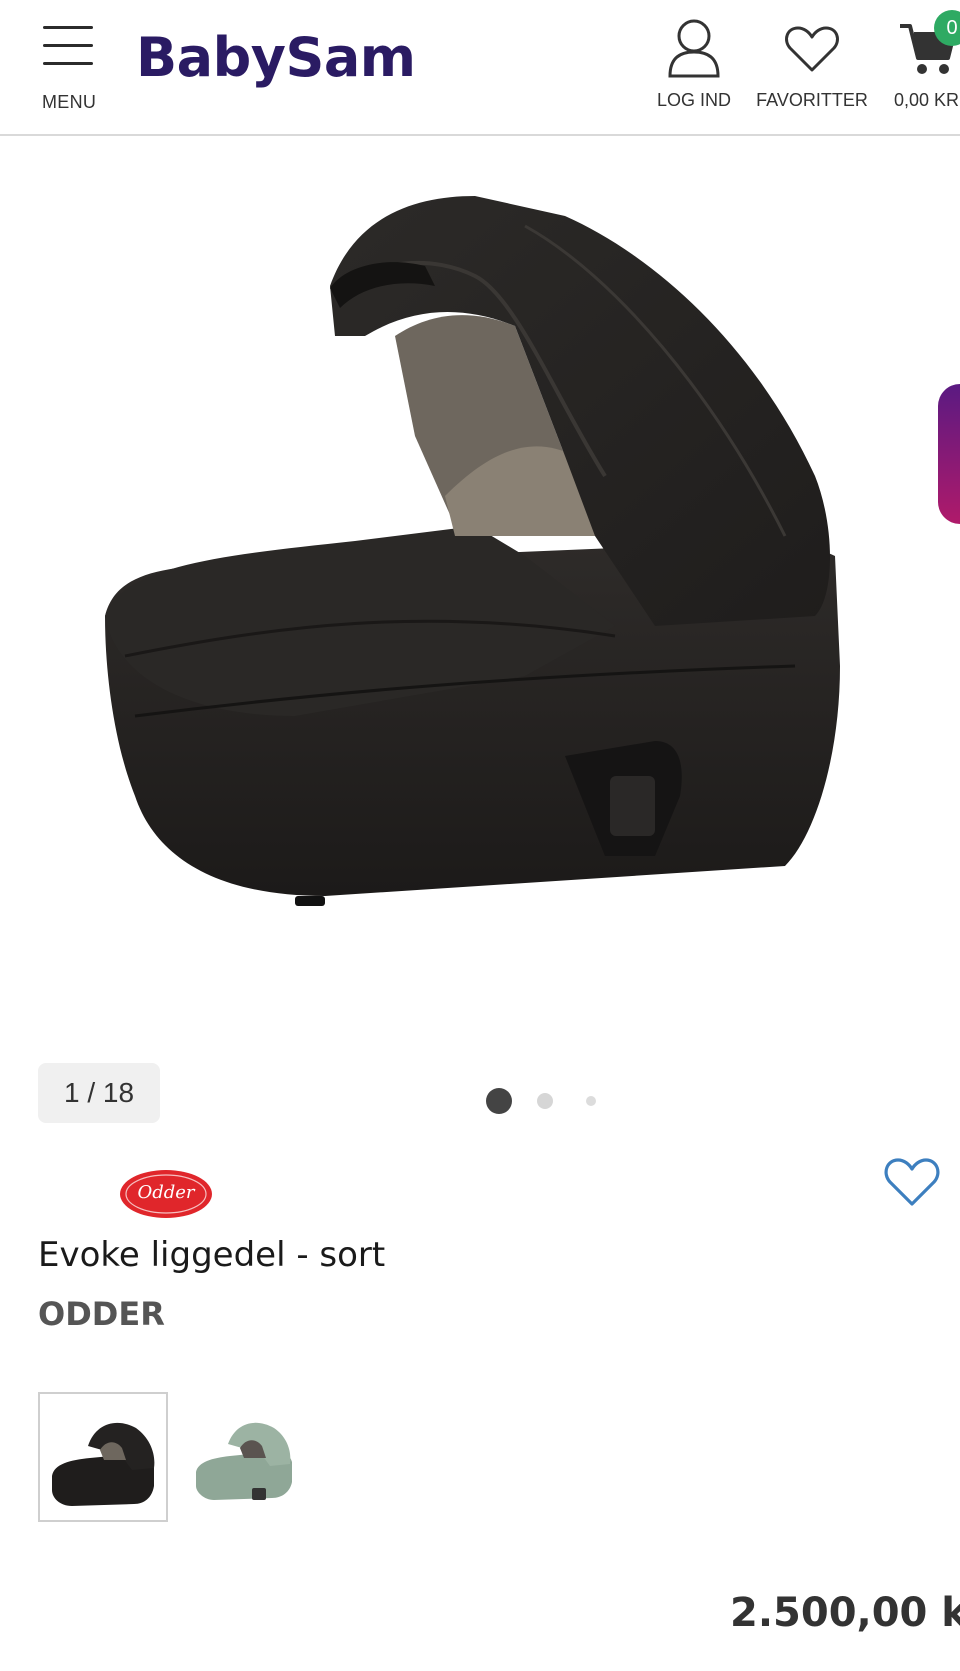 The image size is (960, 1671). Describe the element at coordinates (244, 1461) in the screenshot. I see `variant-green-thumbnail` at that location.